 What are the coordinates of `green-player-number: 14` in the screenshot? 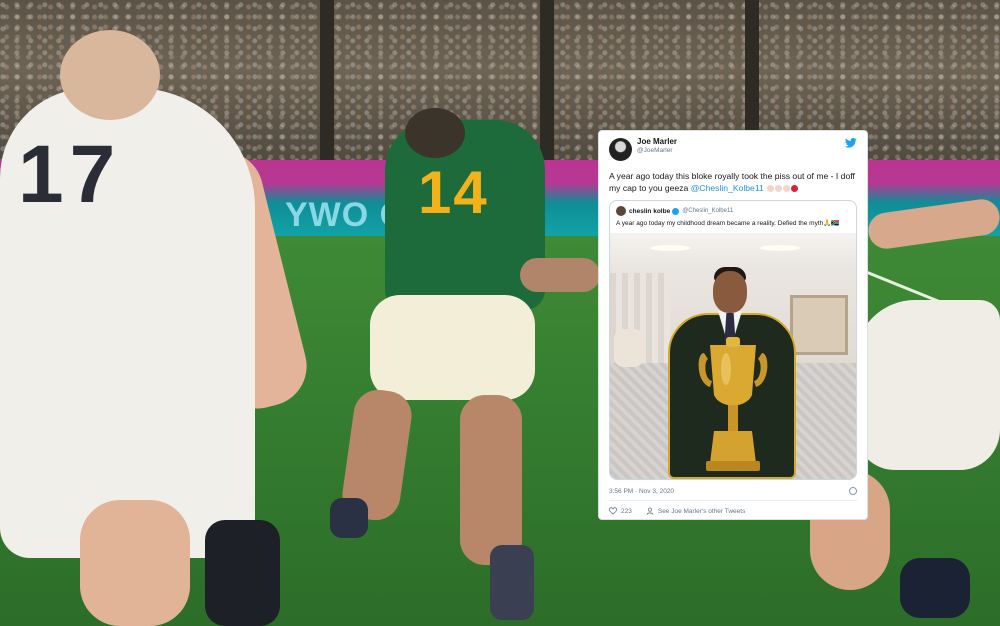 It's located at (453, 192).